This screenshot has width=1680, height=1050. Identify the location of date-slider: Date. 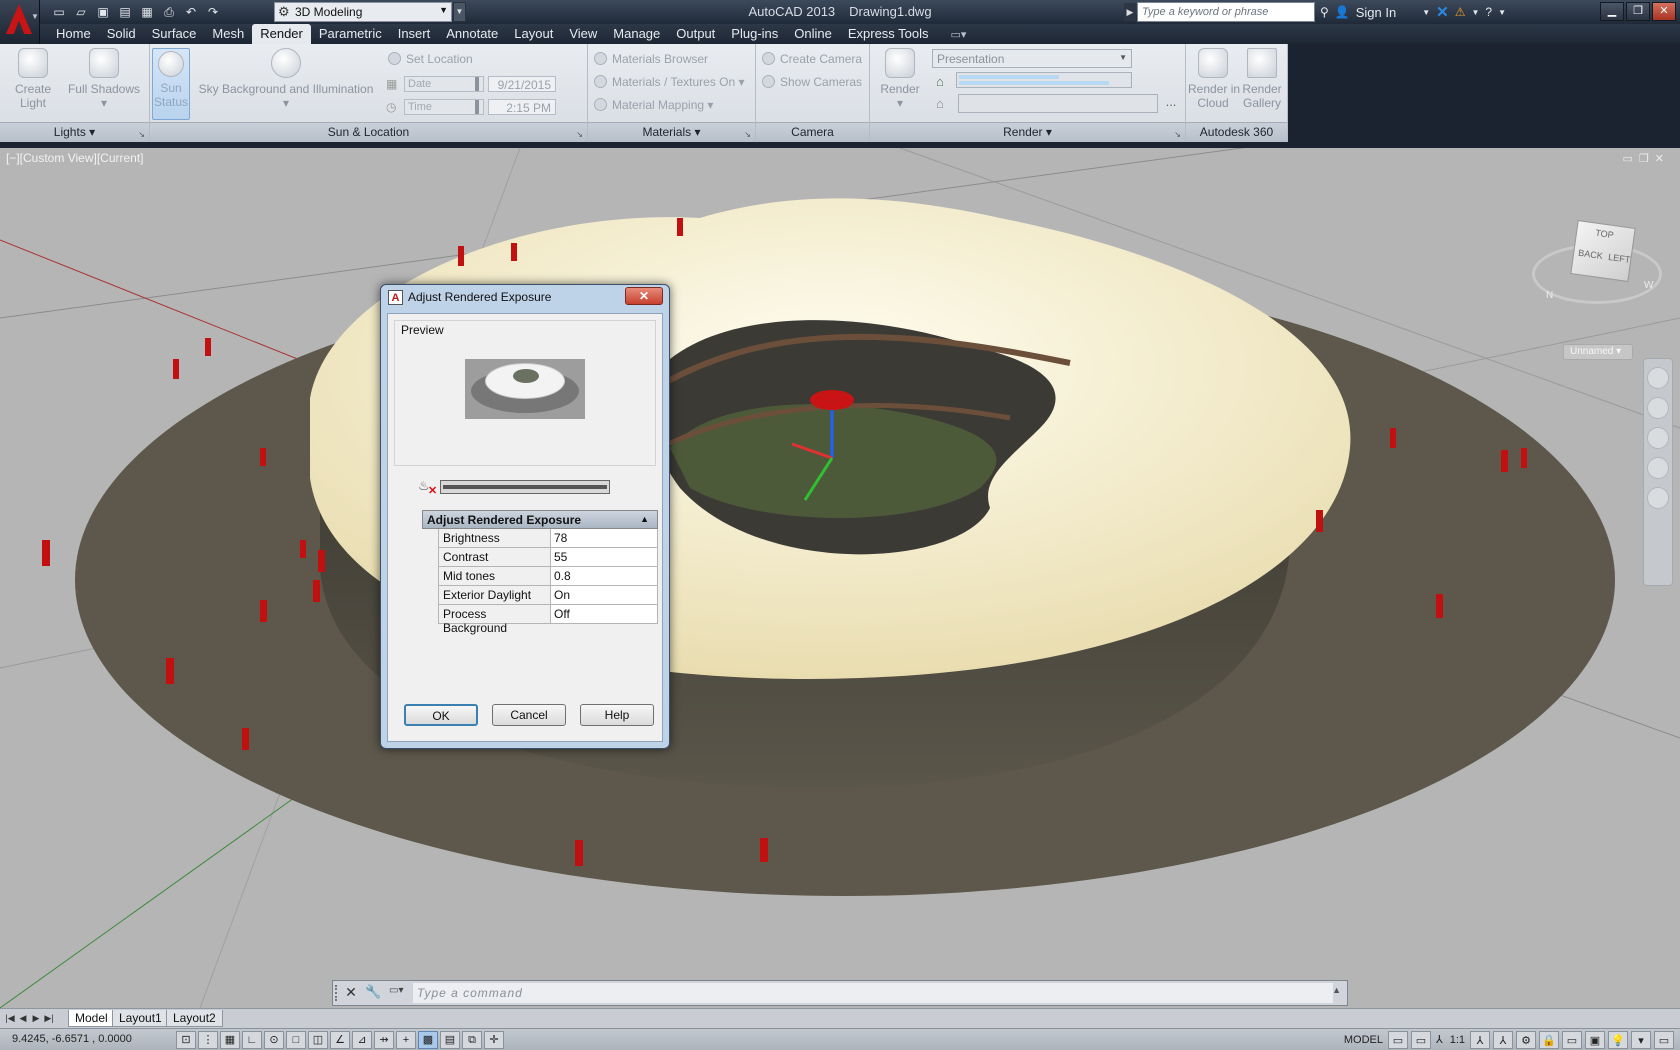
(444, 84).